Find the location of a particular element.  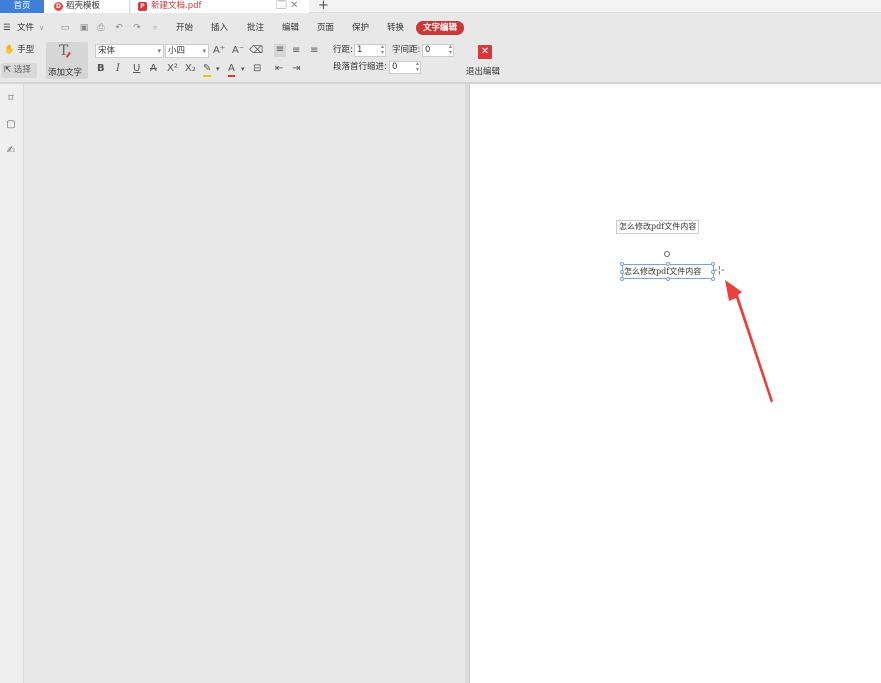

arrow-shape is located at coordinates (749, 341).